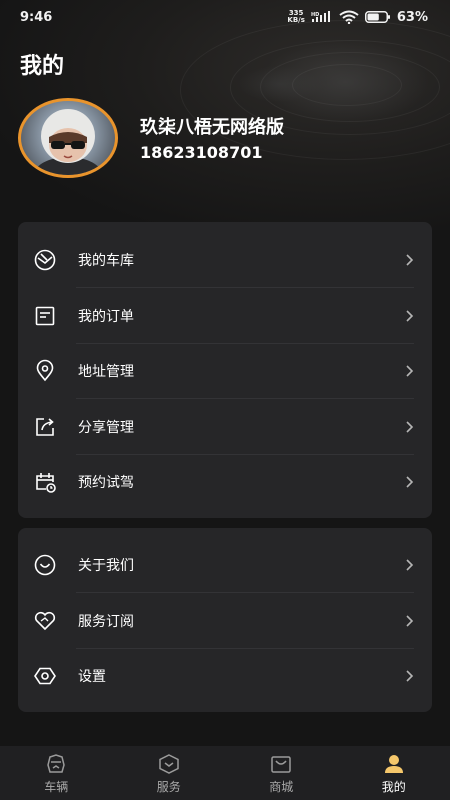 Image resolution: width=450 pixels, height=800 pixels. I want to click on tab-mall: 商城, so click(281, 773).